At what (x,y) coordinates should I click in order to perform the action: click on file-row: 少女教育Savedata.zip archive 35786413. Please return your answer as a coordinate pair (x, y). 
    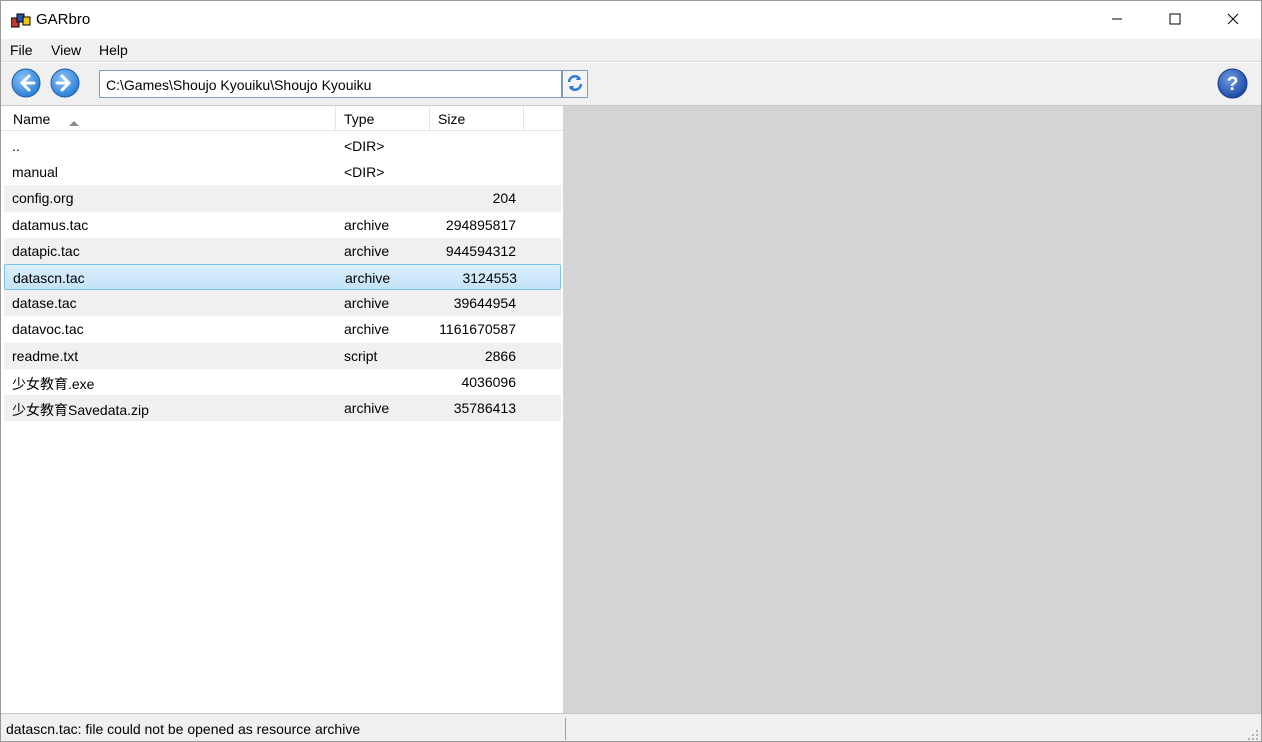
    Looking at the image, I should click on (282, 408).